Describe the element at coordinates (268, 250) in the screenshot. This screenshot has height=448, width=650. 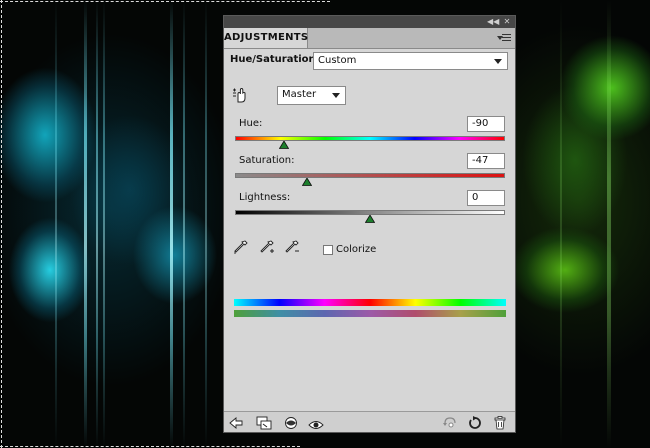
I see `eyedropper-plus-icon` at that location.